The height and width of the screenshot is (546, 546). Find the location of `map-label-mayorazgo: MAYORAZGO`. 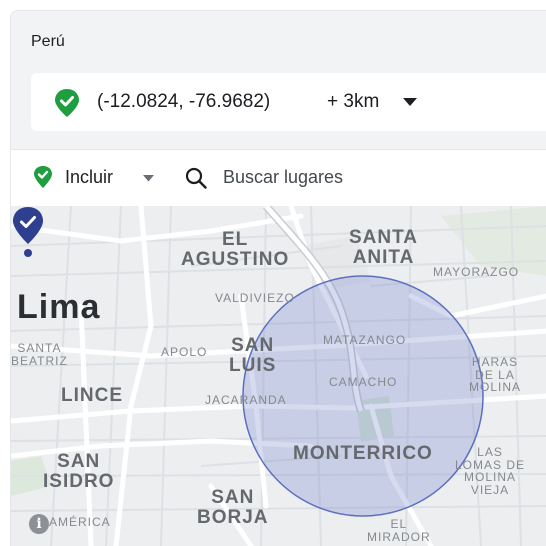

map-label-mayorazgo: MAYORAZGO is located at coordinates (476, 272).